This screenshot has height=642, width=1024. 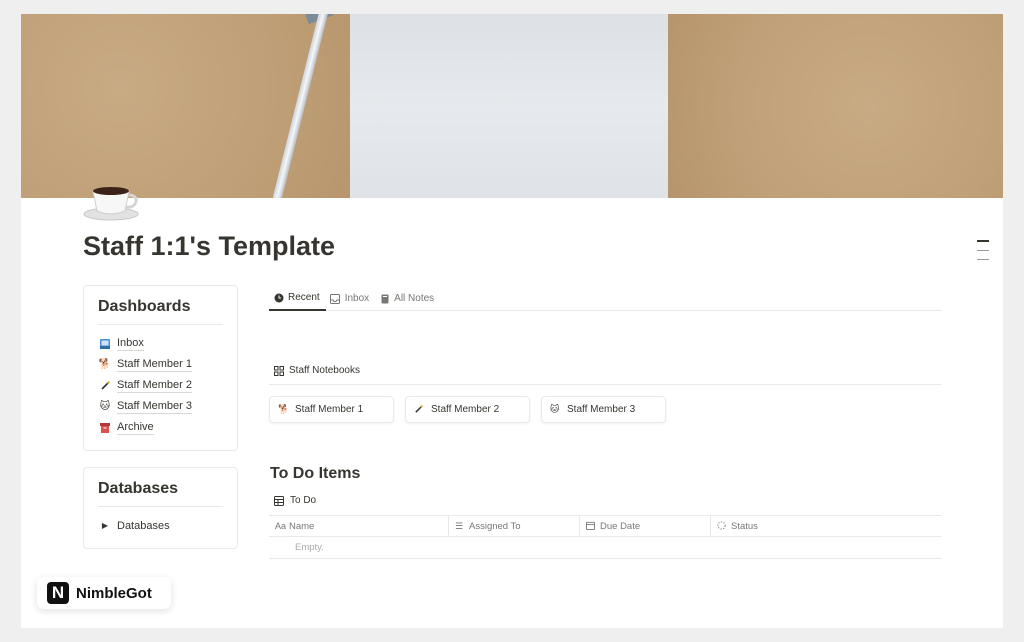 I want to click on column-header-name: Aa Name, so click(x=359, y=526).